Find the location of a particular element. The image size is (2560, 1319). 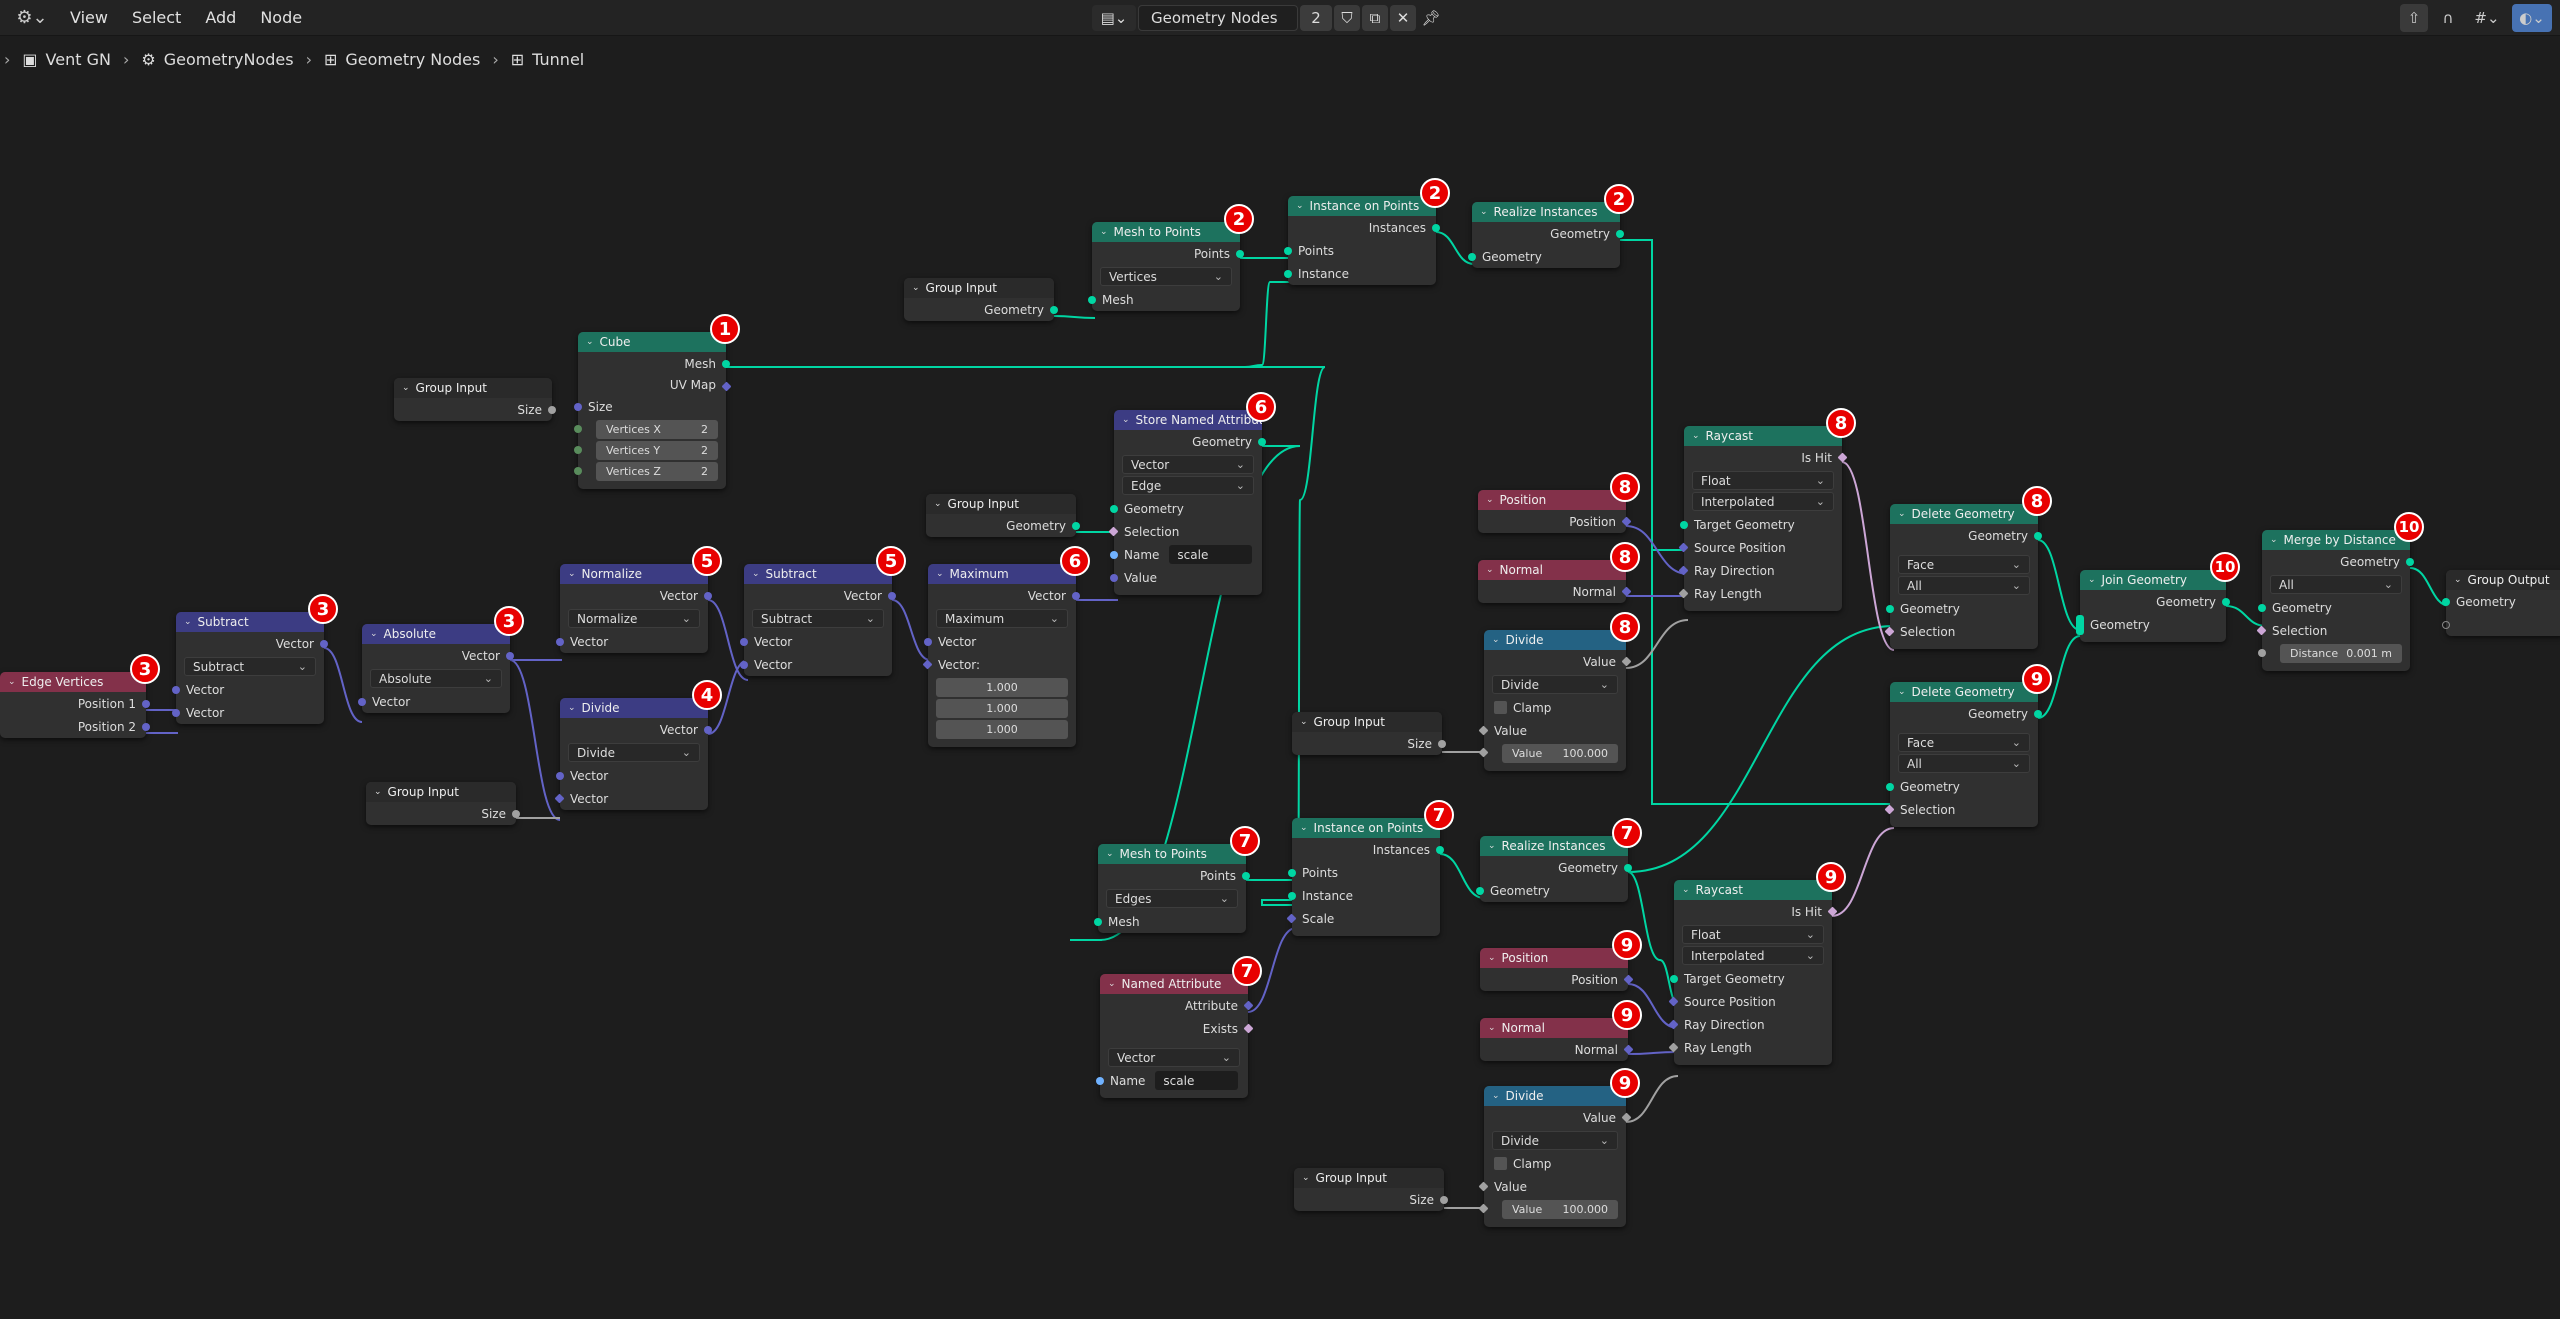

value-field: Value 100.000 is located at coordinates (1548, 1209).